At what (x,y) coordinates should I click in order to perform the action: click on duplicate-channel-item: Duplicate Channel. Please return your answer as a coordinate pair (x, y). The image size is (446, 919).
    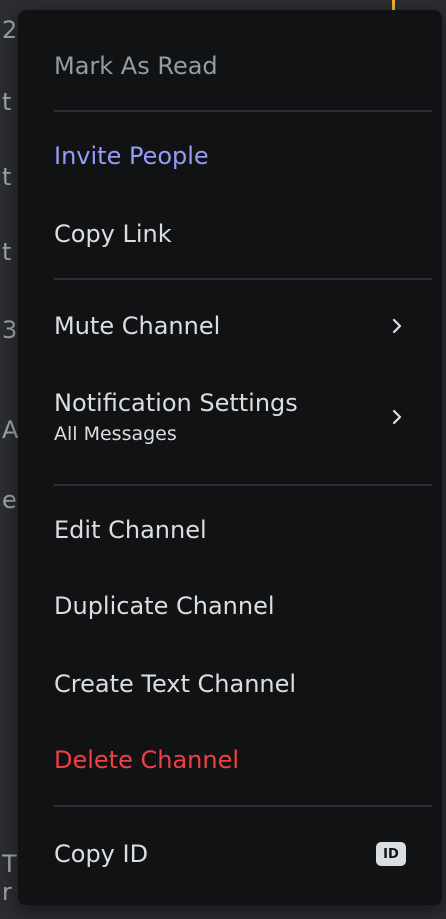
    Looking at the image, I should click on (230, 606).